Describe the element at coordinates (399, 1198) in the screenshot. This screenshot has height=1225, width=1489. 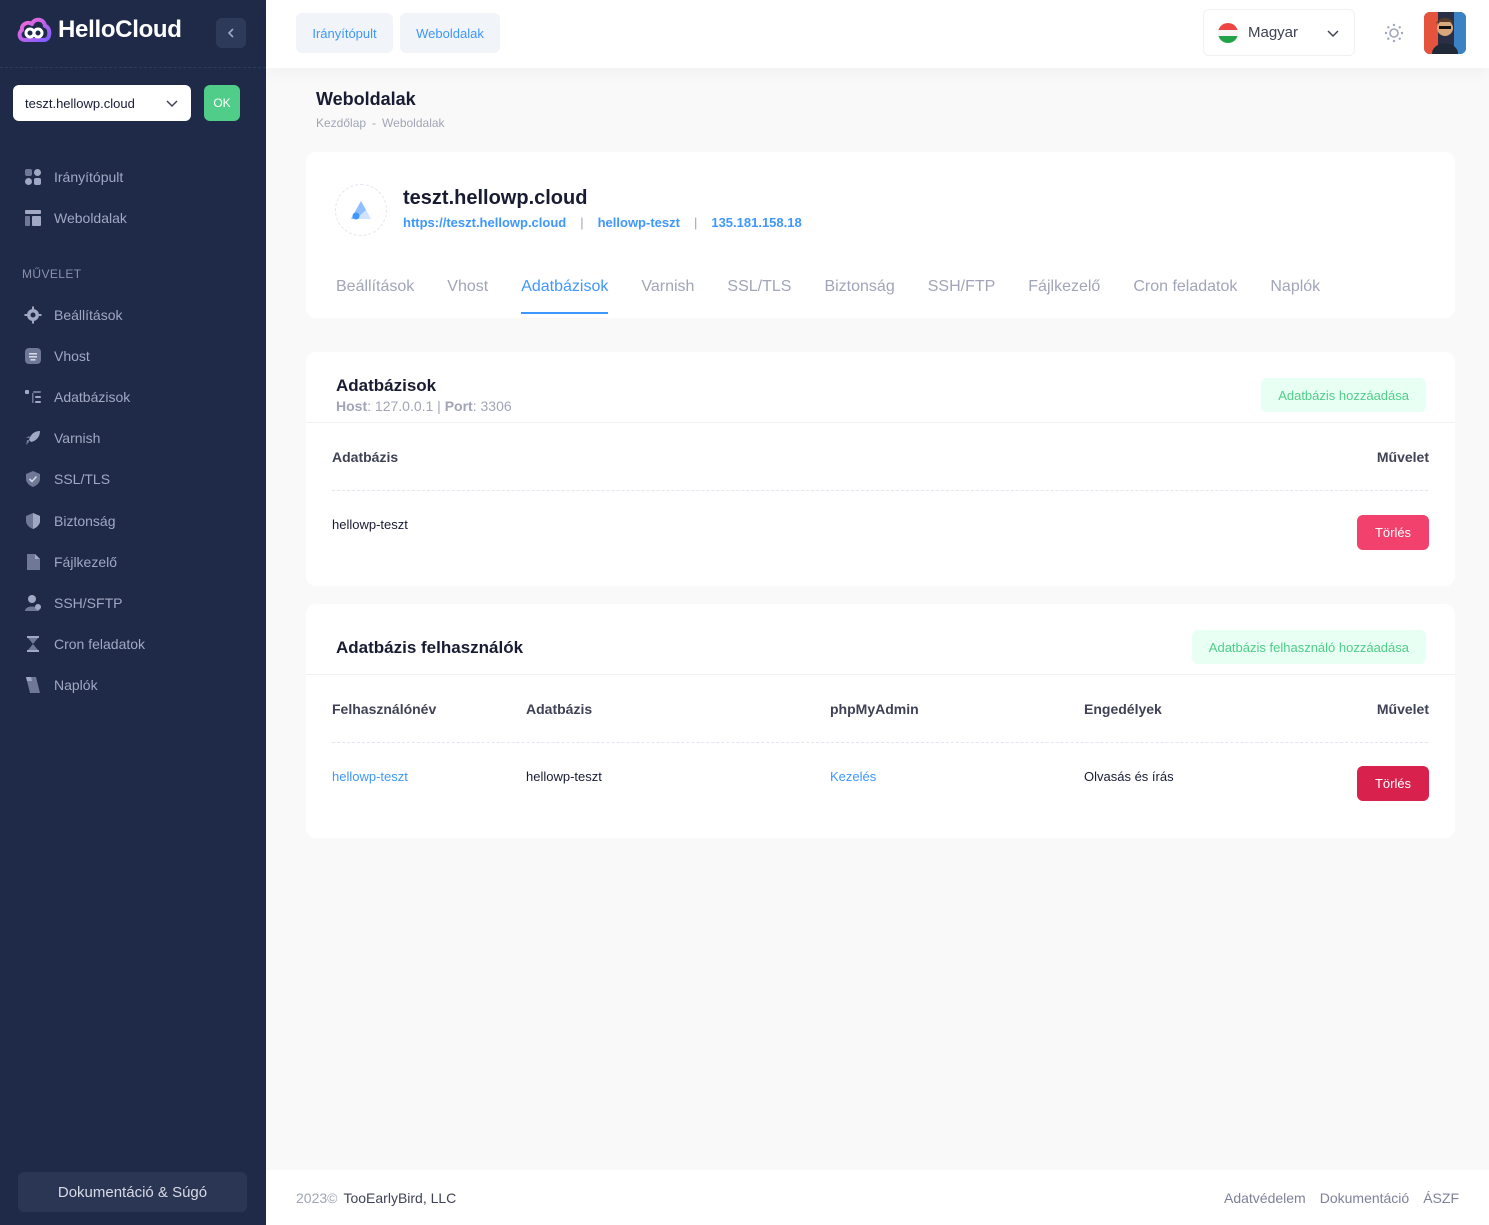
I see `footer-company-link: TooEarlyBird, LLC` at that location.